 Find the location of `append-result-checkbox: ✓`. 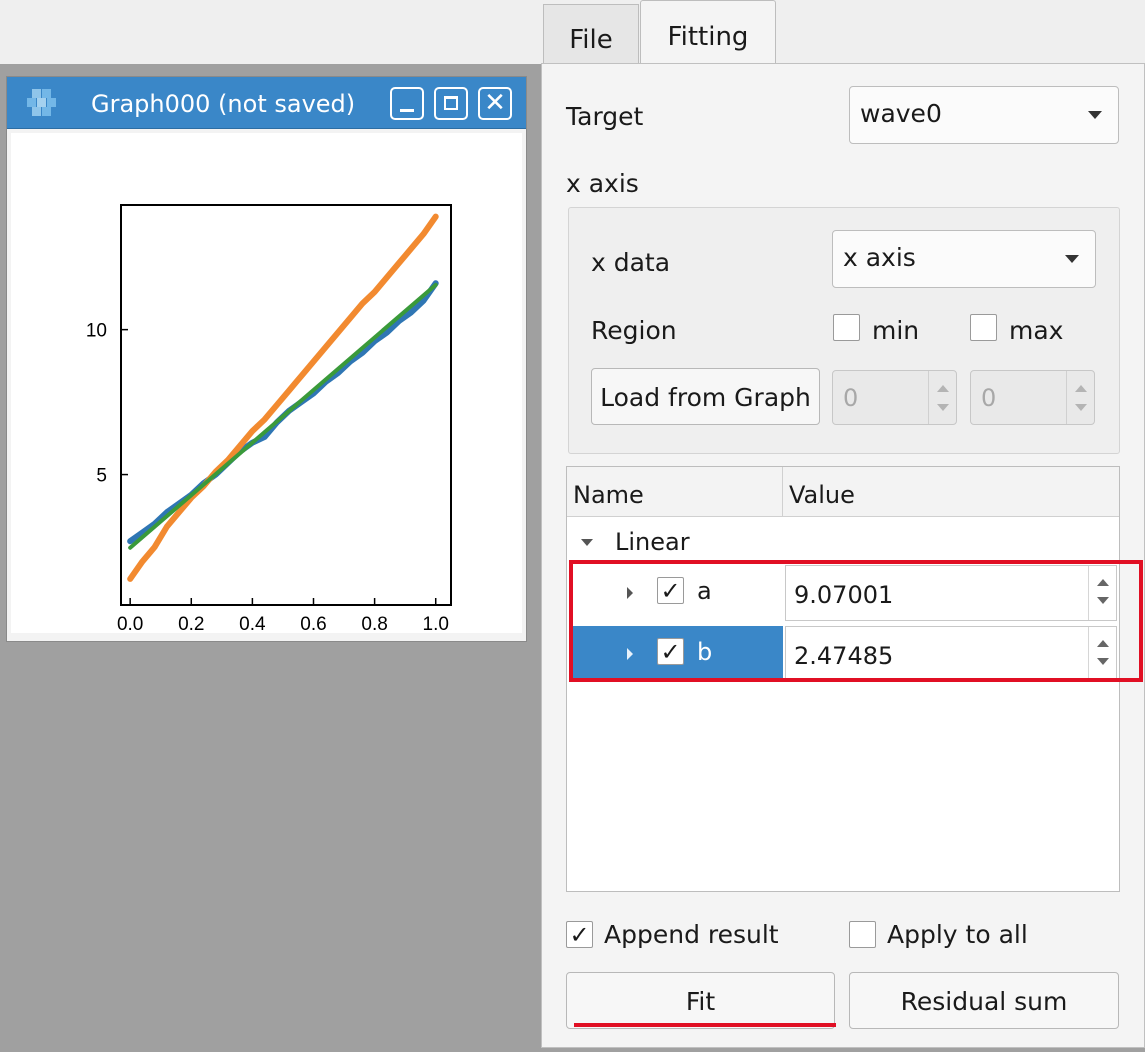

append-result-checkbox: ✓ is located at coordinates (579, 934).